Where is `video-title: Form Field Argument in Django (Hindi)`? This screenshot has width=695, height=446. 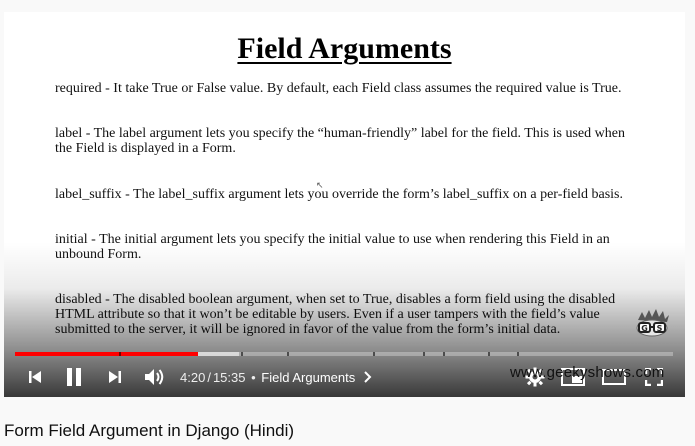
video-title: Form Field Argument in Django (Hindi) is located at coordinates (149, 430).